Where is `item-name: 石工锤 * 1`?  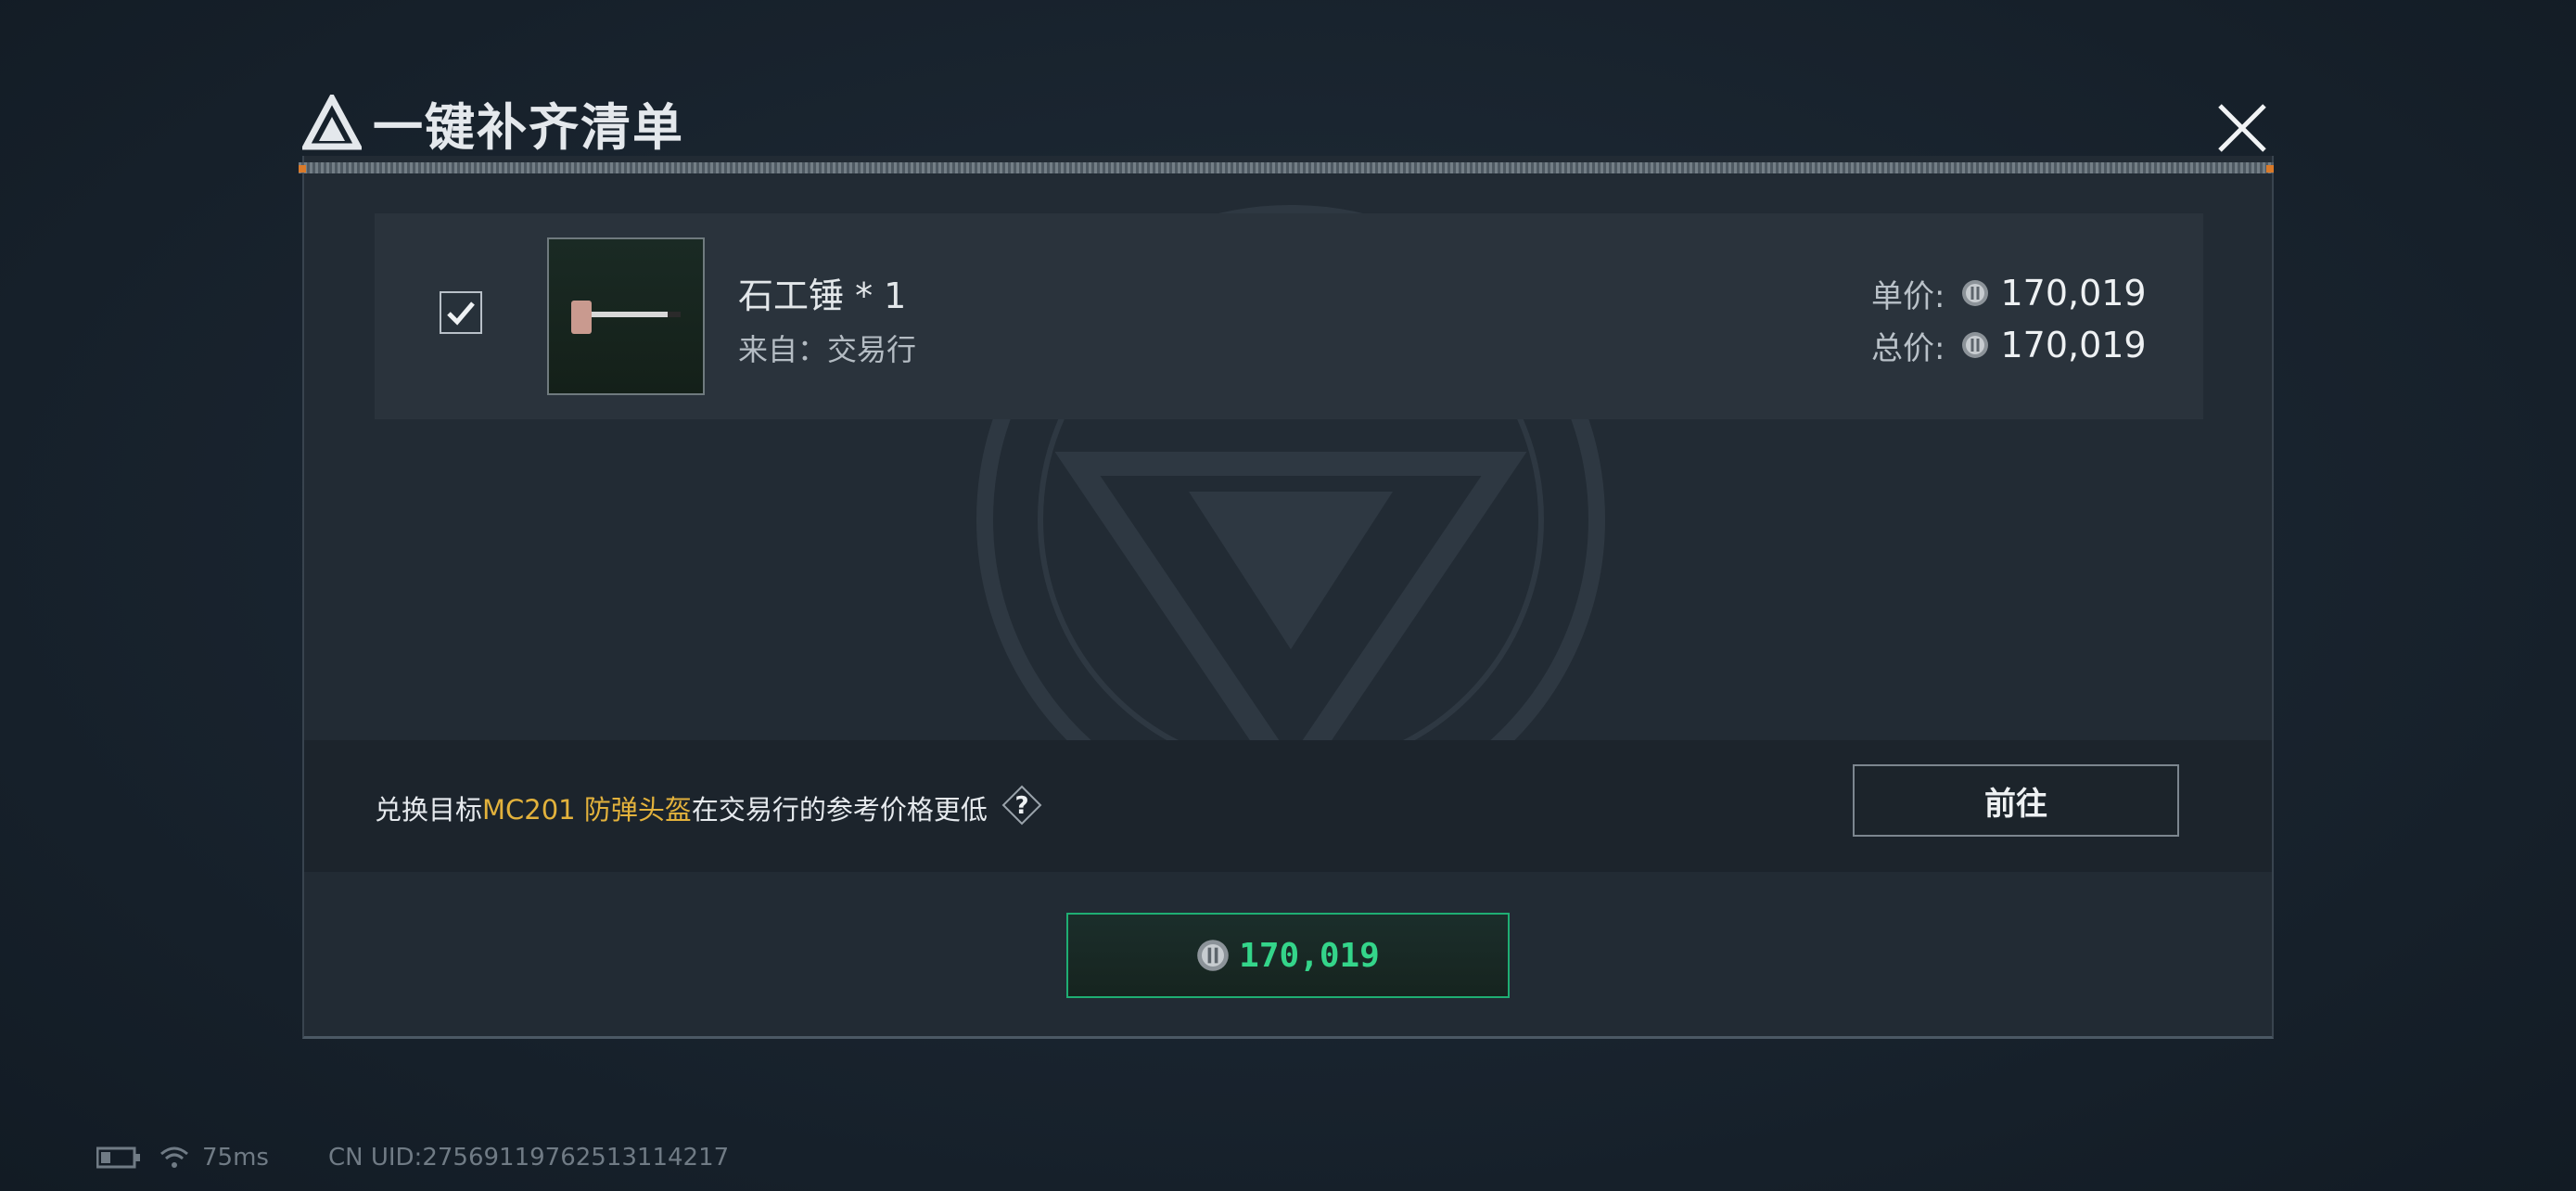 item-name: 石工锤 * 1 is located at coordinates (823, 296).